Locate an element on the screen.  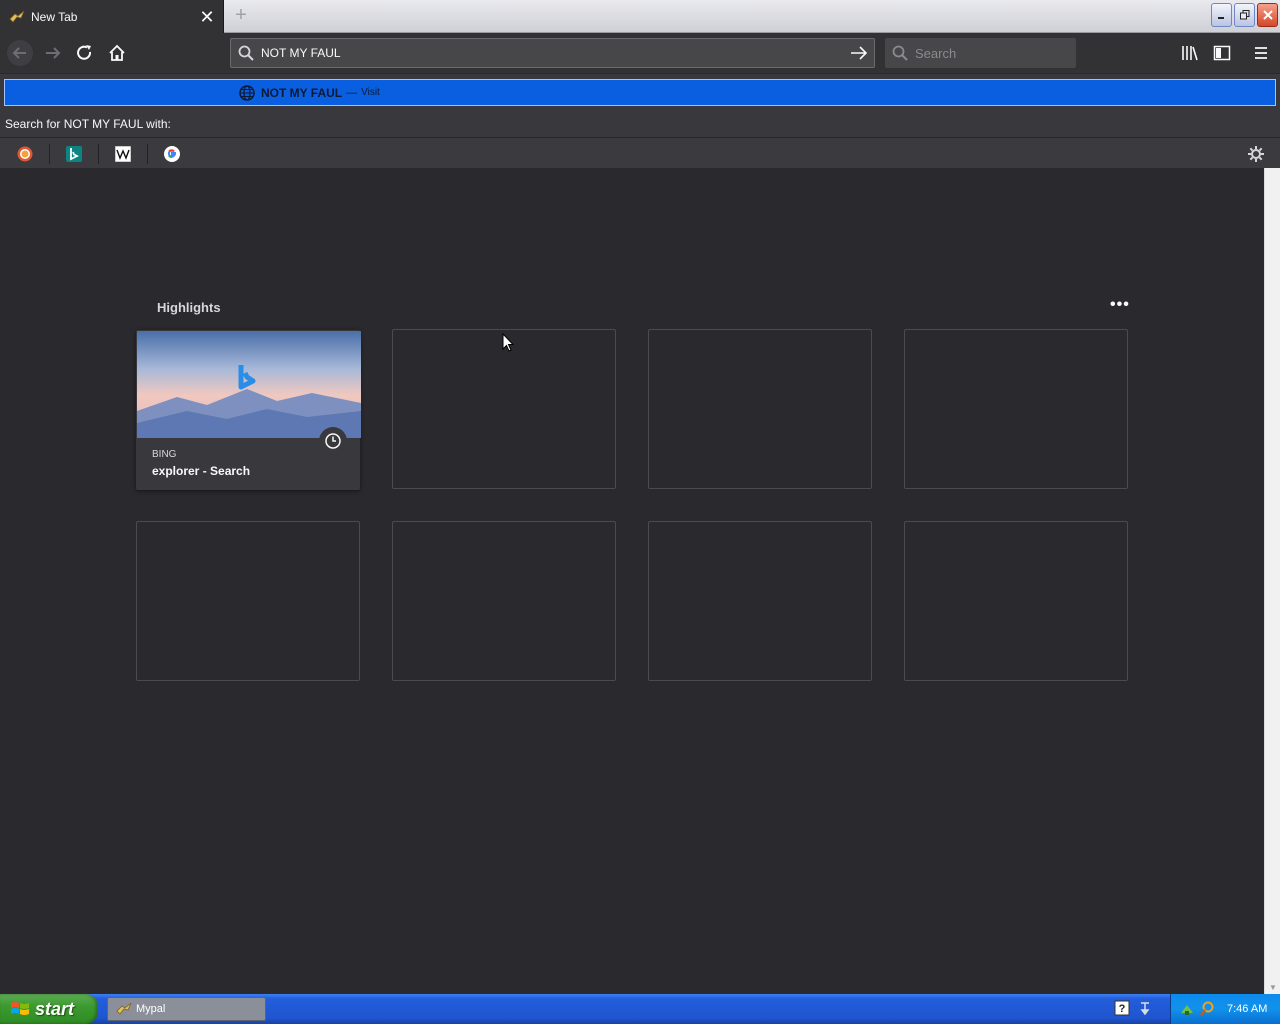
system-clock: 7:46 AM is located at coordinates (1247, 1009).